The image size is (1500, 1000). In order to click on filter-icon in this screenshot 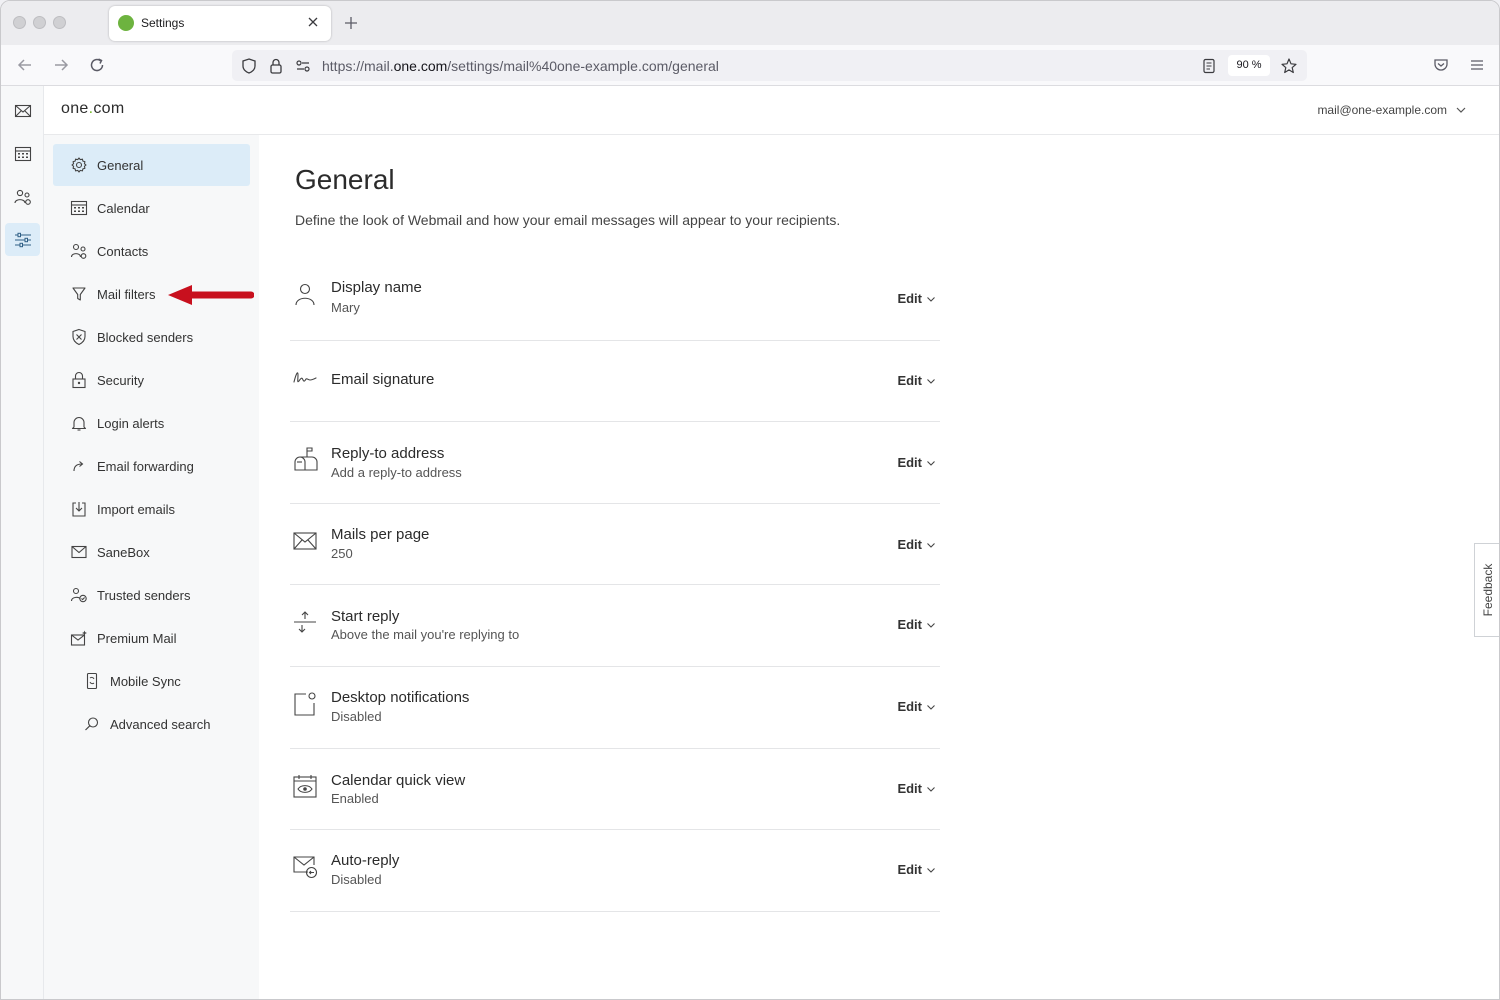, I will do `click(79, 294)`.